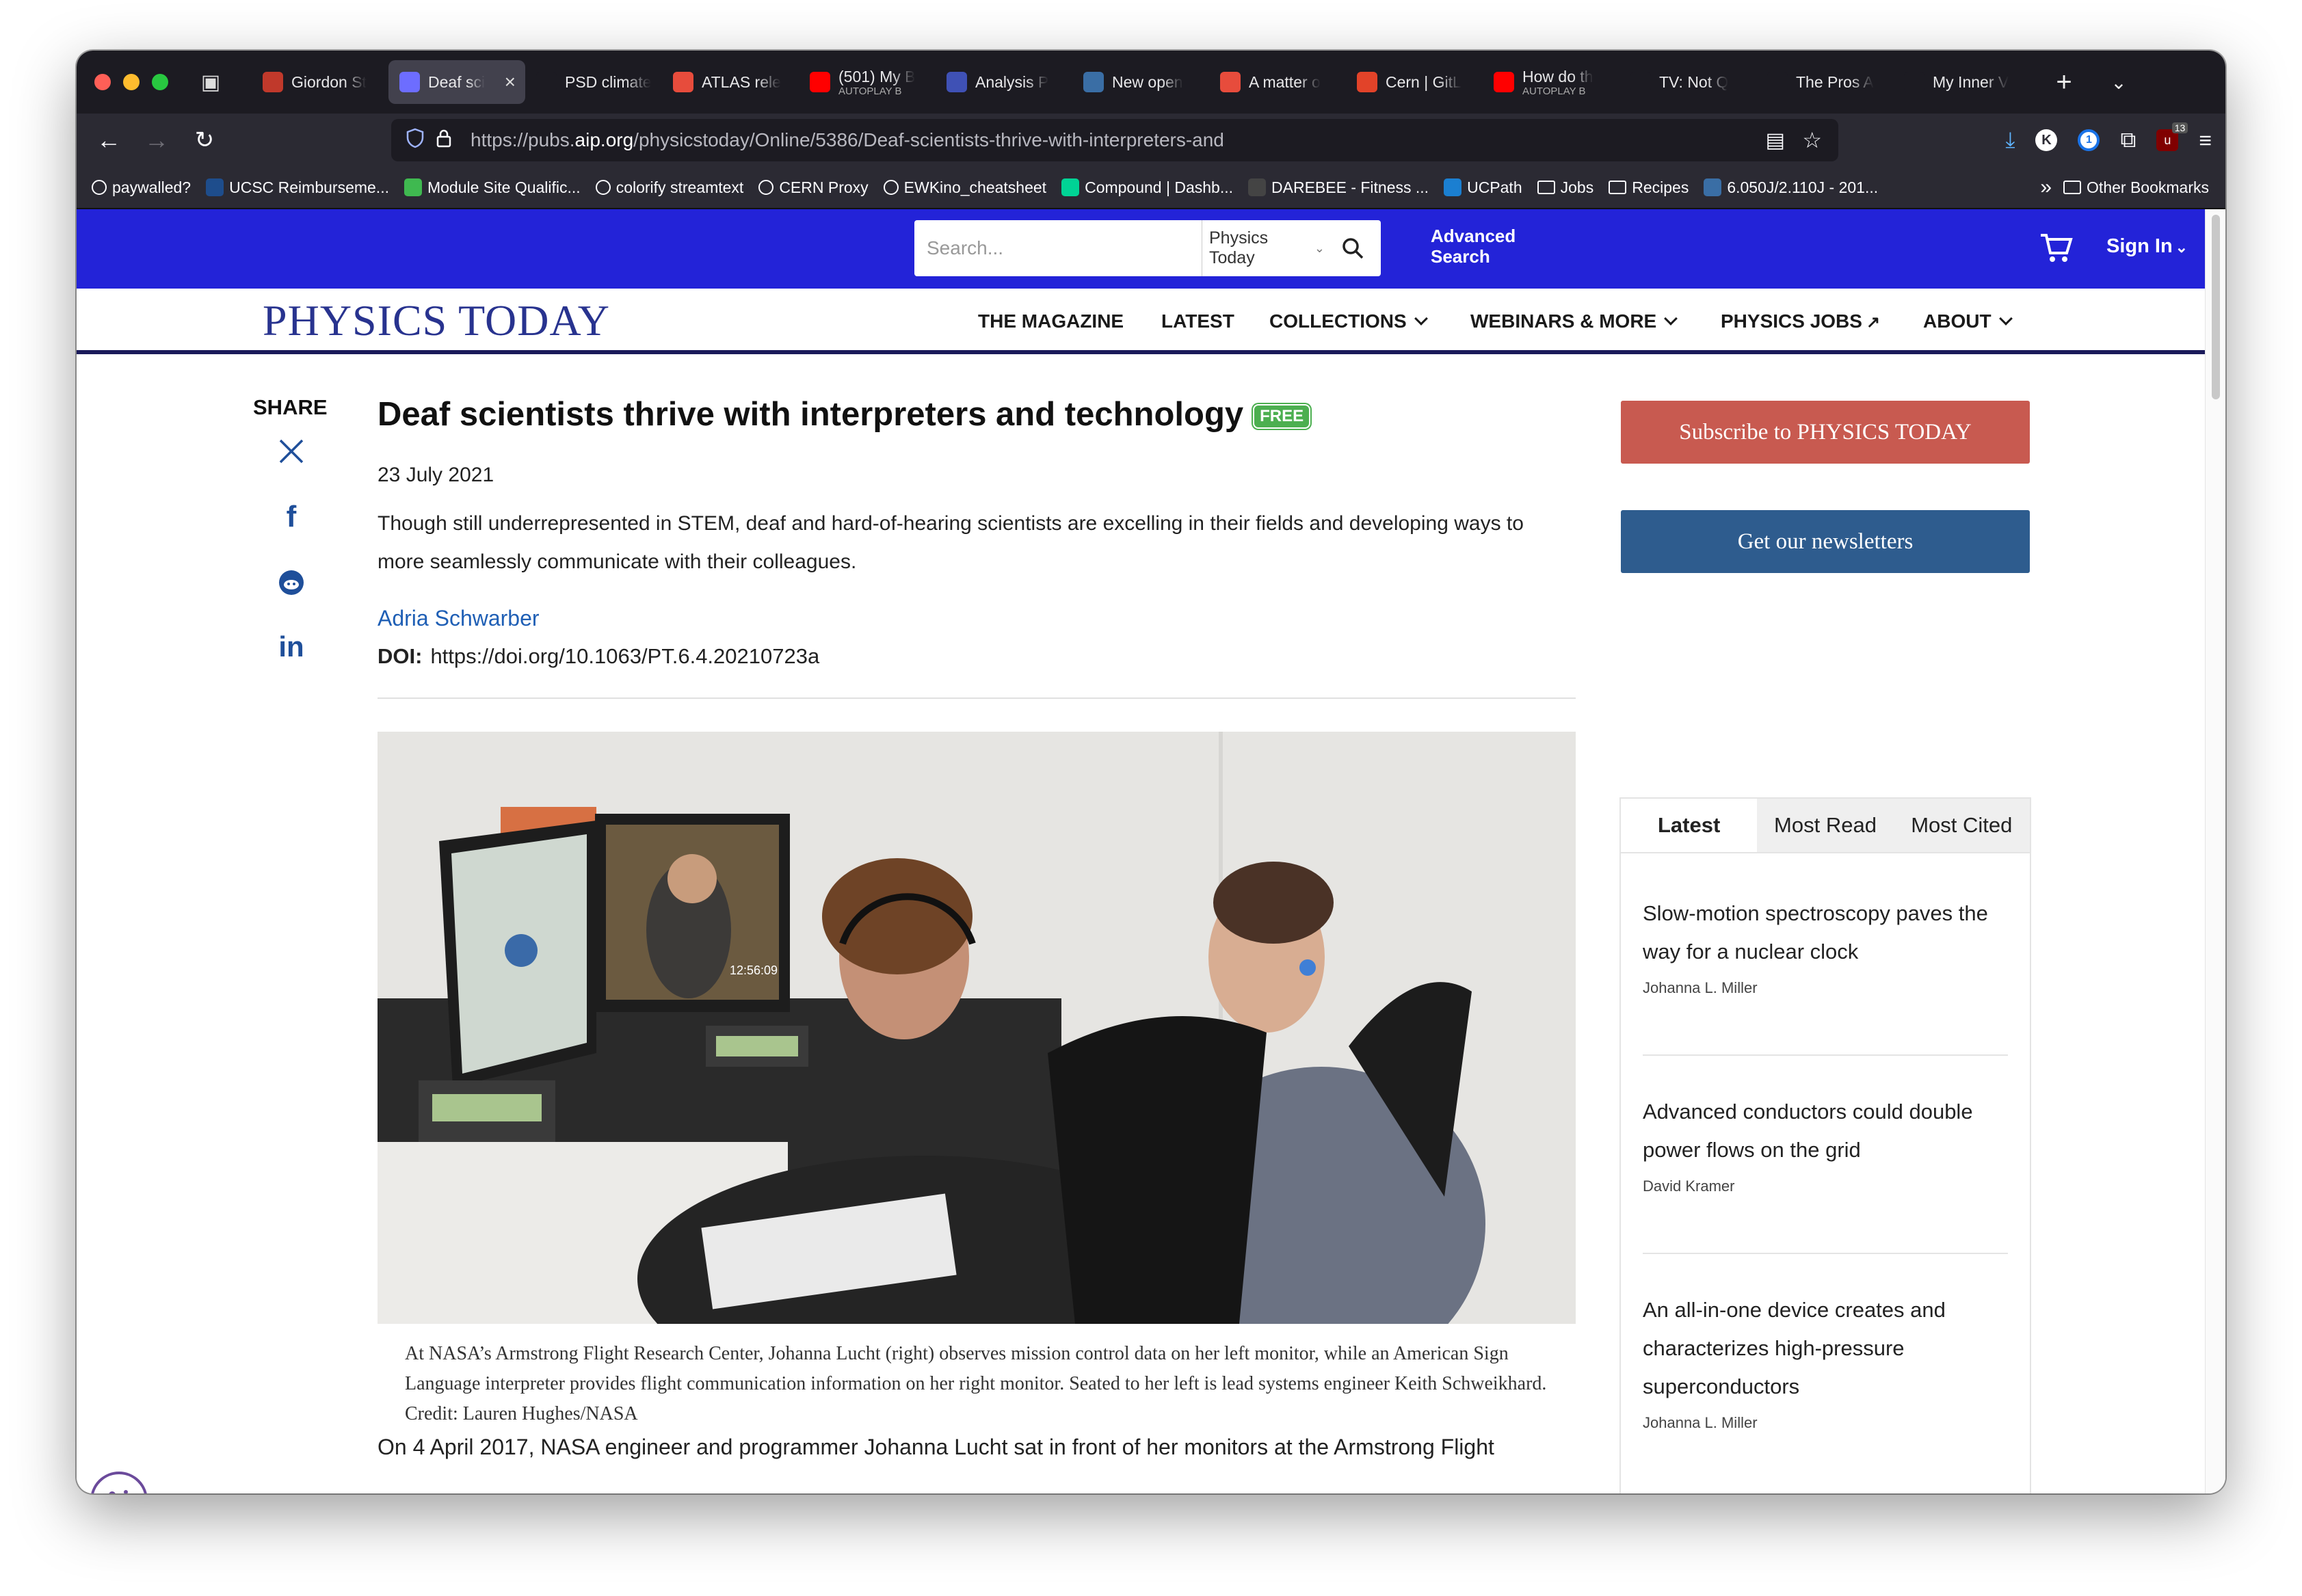 This screenshot has width=2302, height=1596. Describe the element at coordinates (1826, 541) in the screenshot. I see `newsletters-button: Get our newsletters` at that location.